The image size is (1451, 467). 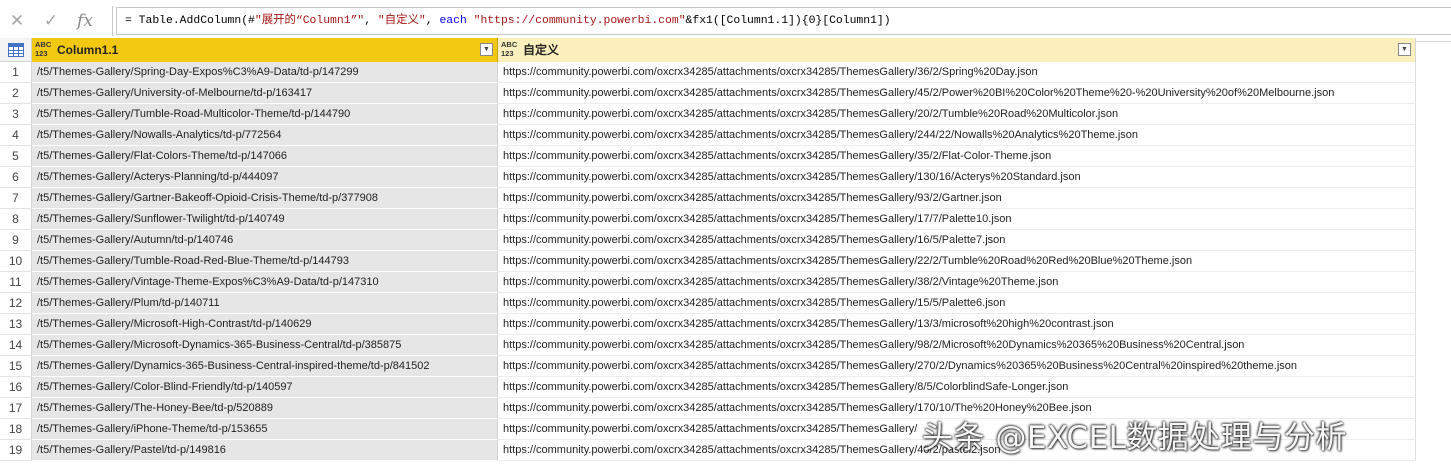 I want to click on row-number: 8, so click(x=16, y=219).